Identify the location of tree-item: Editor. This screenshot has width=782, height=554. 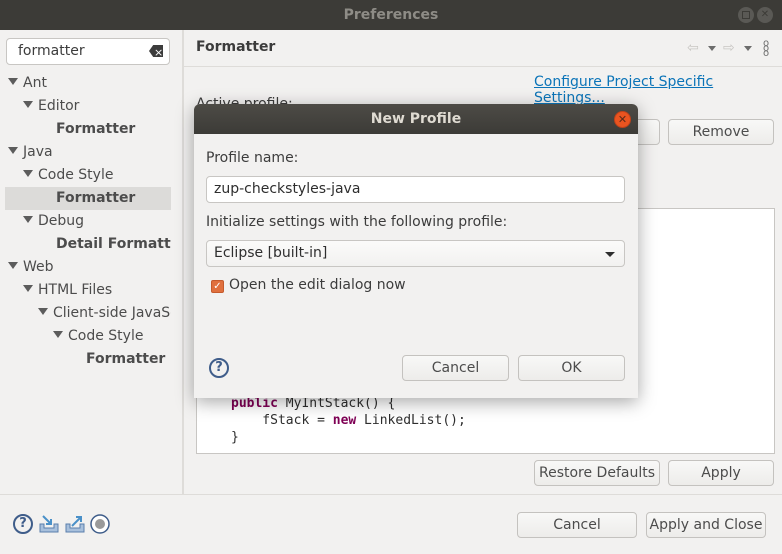
(88, 106).